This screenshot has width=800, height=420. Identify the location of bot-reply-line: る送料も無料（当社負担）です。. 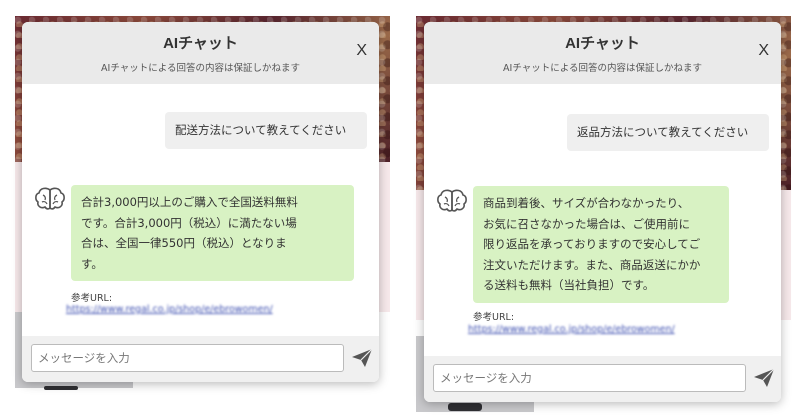
(569, 285).